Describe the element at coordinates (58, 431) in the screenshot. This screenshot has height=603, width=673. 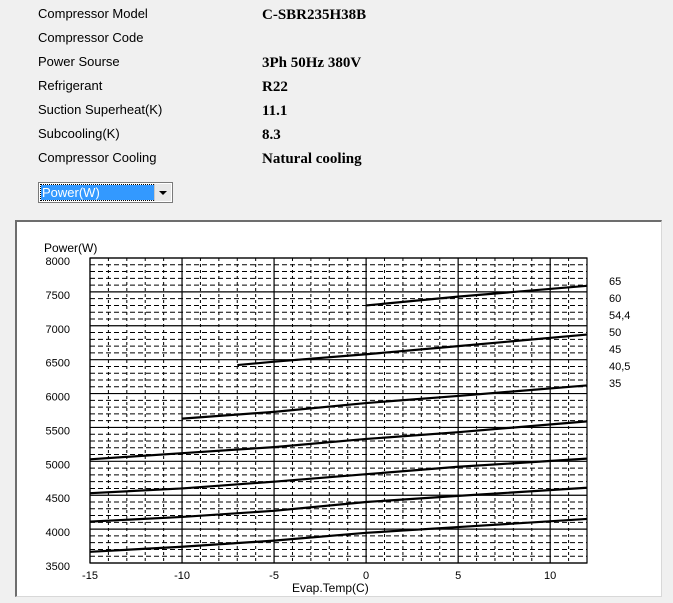
I see `y-tick-label: 5500` at that location.